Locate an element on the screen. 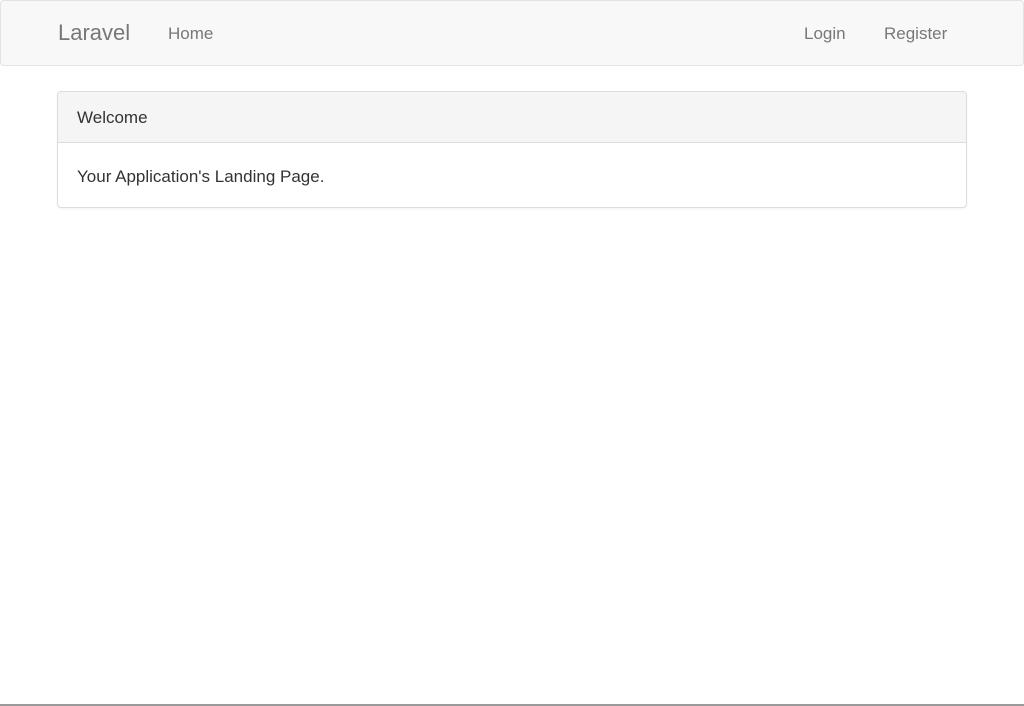 The width and height of the screenshot is (1024, 706). welcome-panel: Welcome Your Application's Landing Page. is located at coordinates (512, 149).